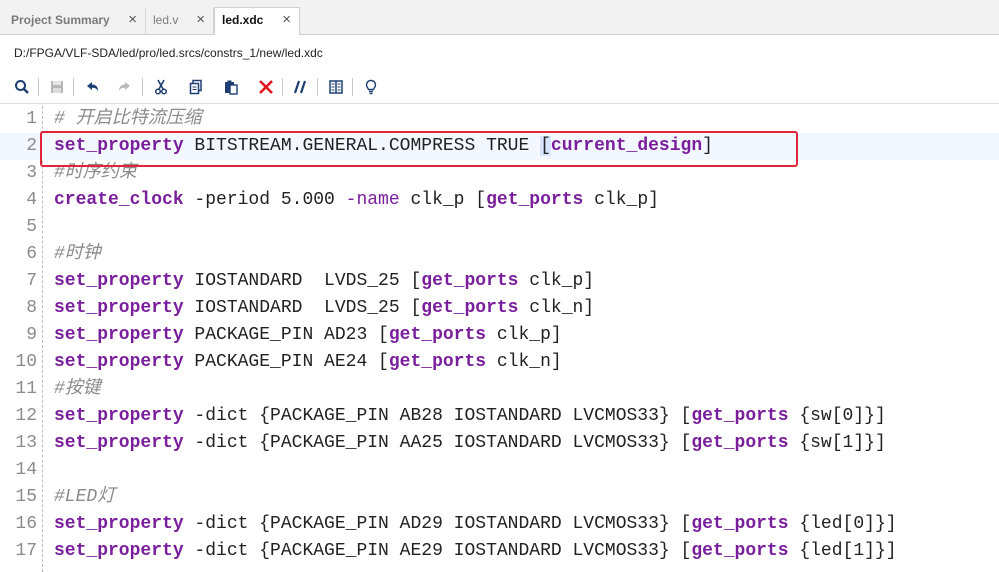 The width and height of the screenshot is (999, 572). I want to click on code-token: {led[0]}], so click(842, 524).